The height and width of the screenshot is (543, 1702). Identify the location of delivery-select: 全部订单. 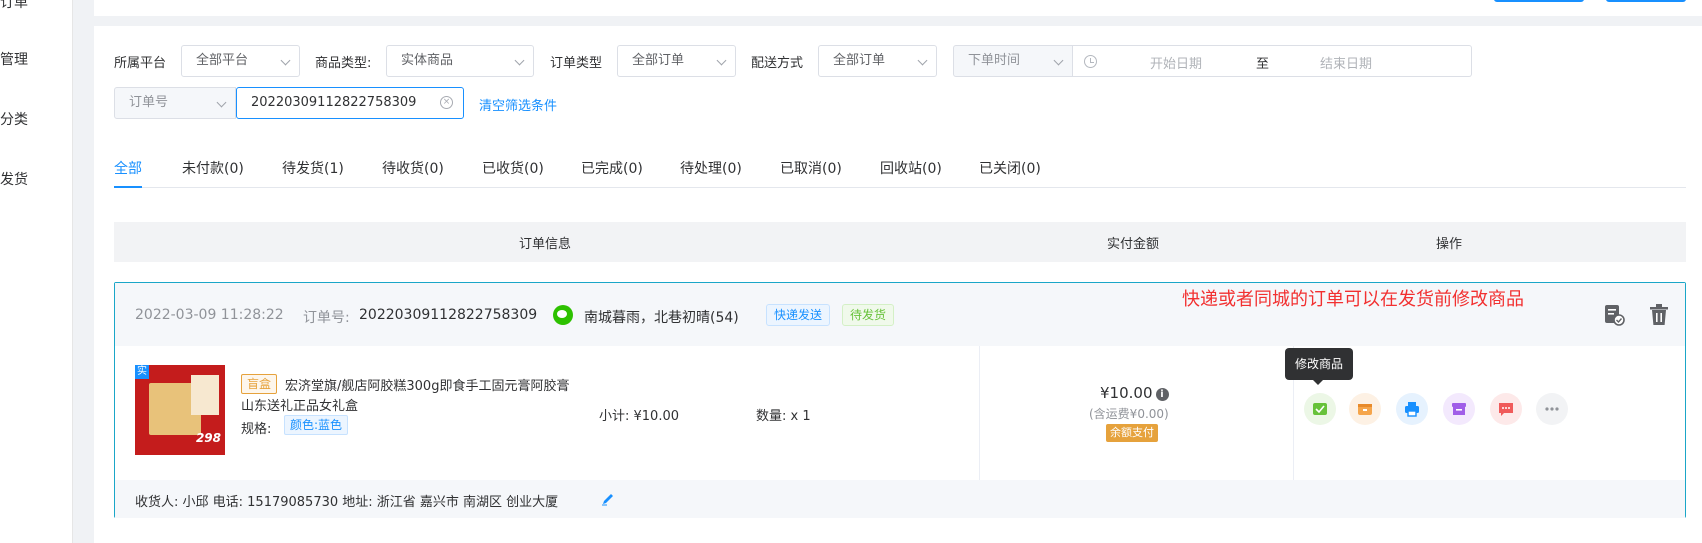
(877, 61).